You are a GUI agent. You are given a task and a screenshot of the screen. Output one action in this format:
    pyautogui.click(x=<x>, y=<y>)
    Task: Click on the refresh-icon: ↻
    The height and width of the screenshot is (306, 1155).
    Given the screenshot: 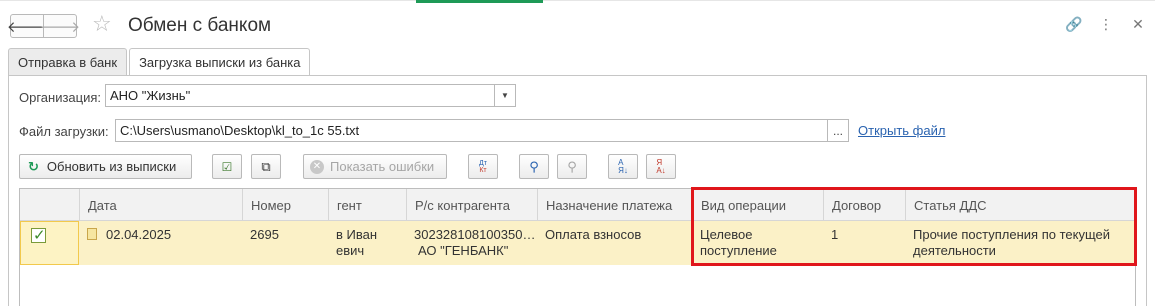 What is the action you would take?
    pyautogui.click(x=33, y=166)
    